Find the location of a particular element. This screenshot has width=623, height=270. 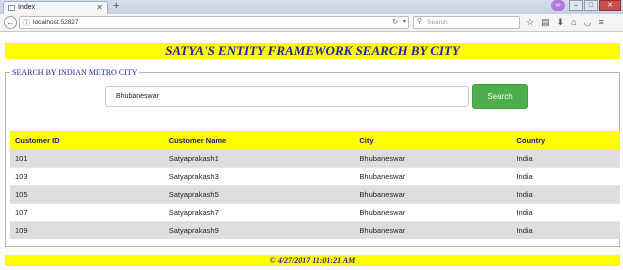

reload-icon: ↻ is located at coordinates (395, 22).